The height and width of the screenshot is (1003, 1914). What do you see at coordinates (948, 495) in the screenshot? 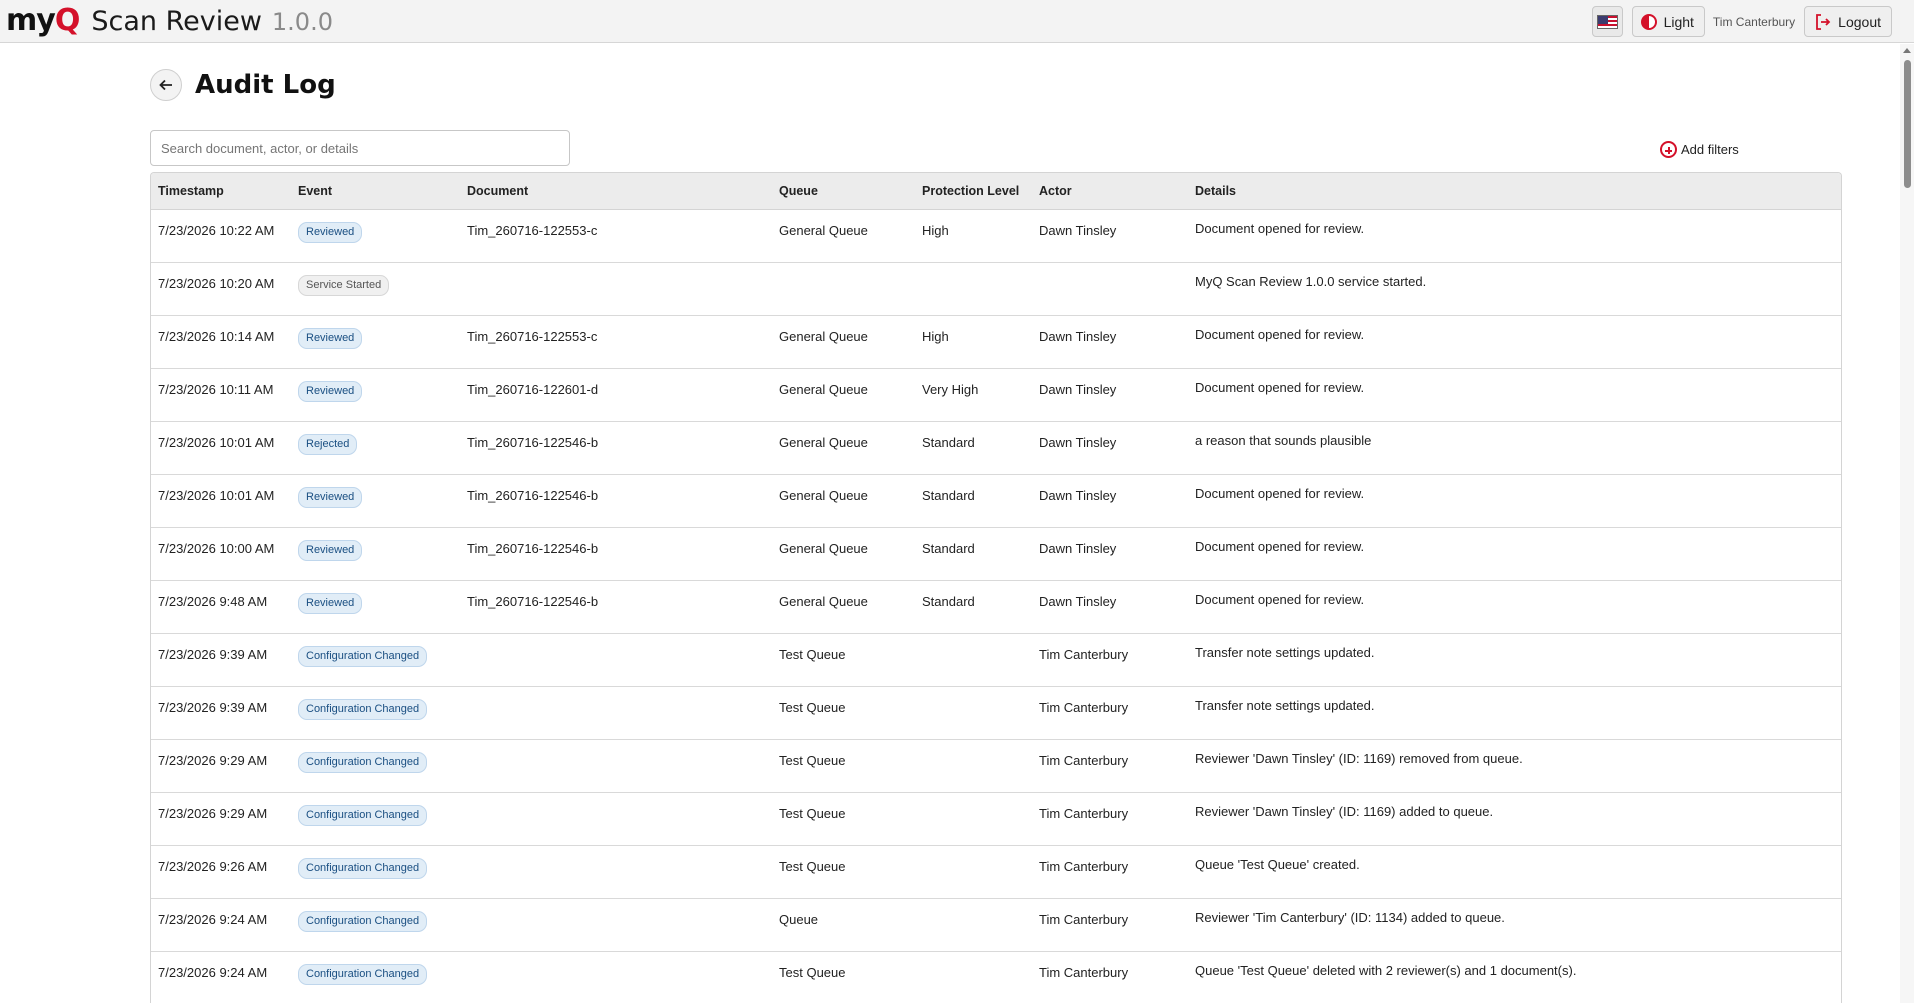
I see `protection-level-cell: Standard` at bounding box center [948, 495].